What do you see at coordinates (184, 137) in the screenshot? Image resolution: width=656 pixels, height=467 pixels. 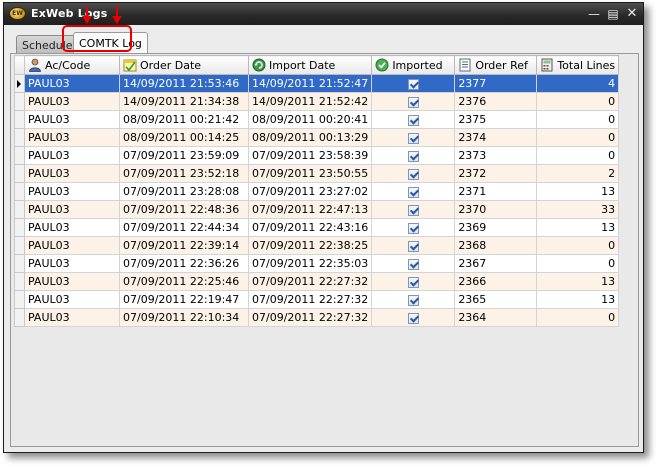 I see `cell-order-date: 08/09/2011 00:14:25` at bounding box center [184, 137].